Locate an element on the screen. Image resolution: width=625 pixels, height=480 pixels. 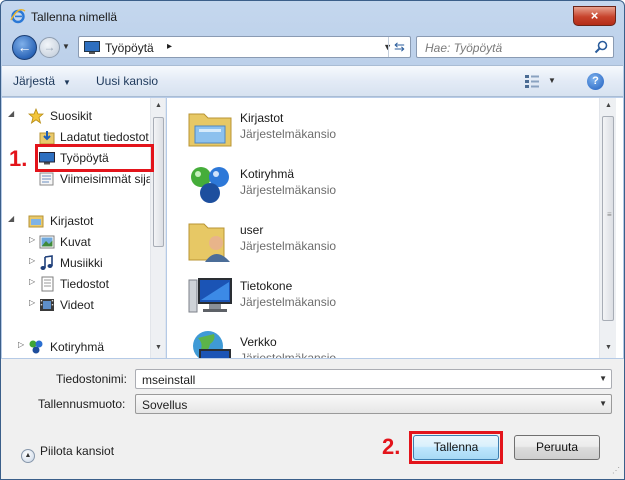
help-button: ? is located at coordinates (595, 81).